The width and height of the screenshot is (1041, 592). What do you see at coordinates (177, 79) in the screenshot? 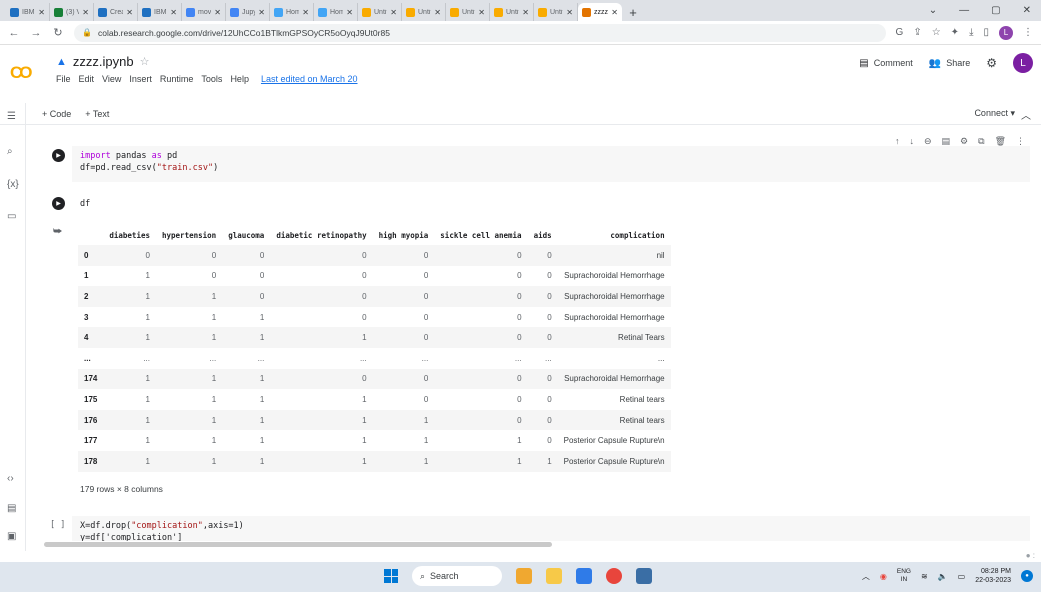
I see `menu-item-runtime: Runtime` at bounding box center [177, 79].